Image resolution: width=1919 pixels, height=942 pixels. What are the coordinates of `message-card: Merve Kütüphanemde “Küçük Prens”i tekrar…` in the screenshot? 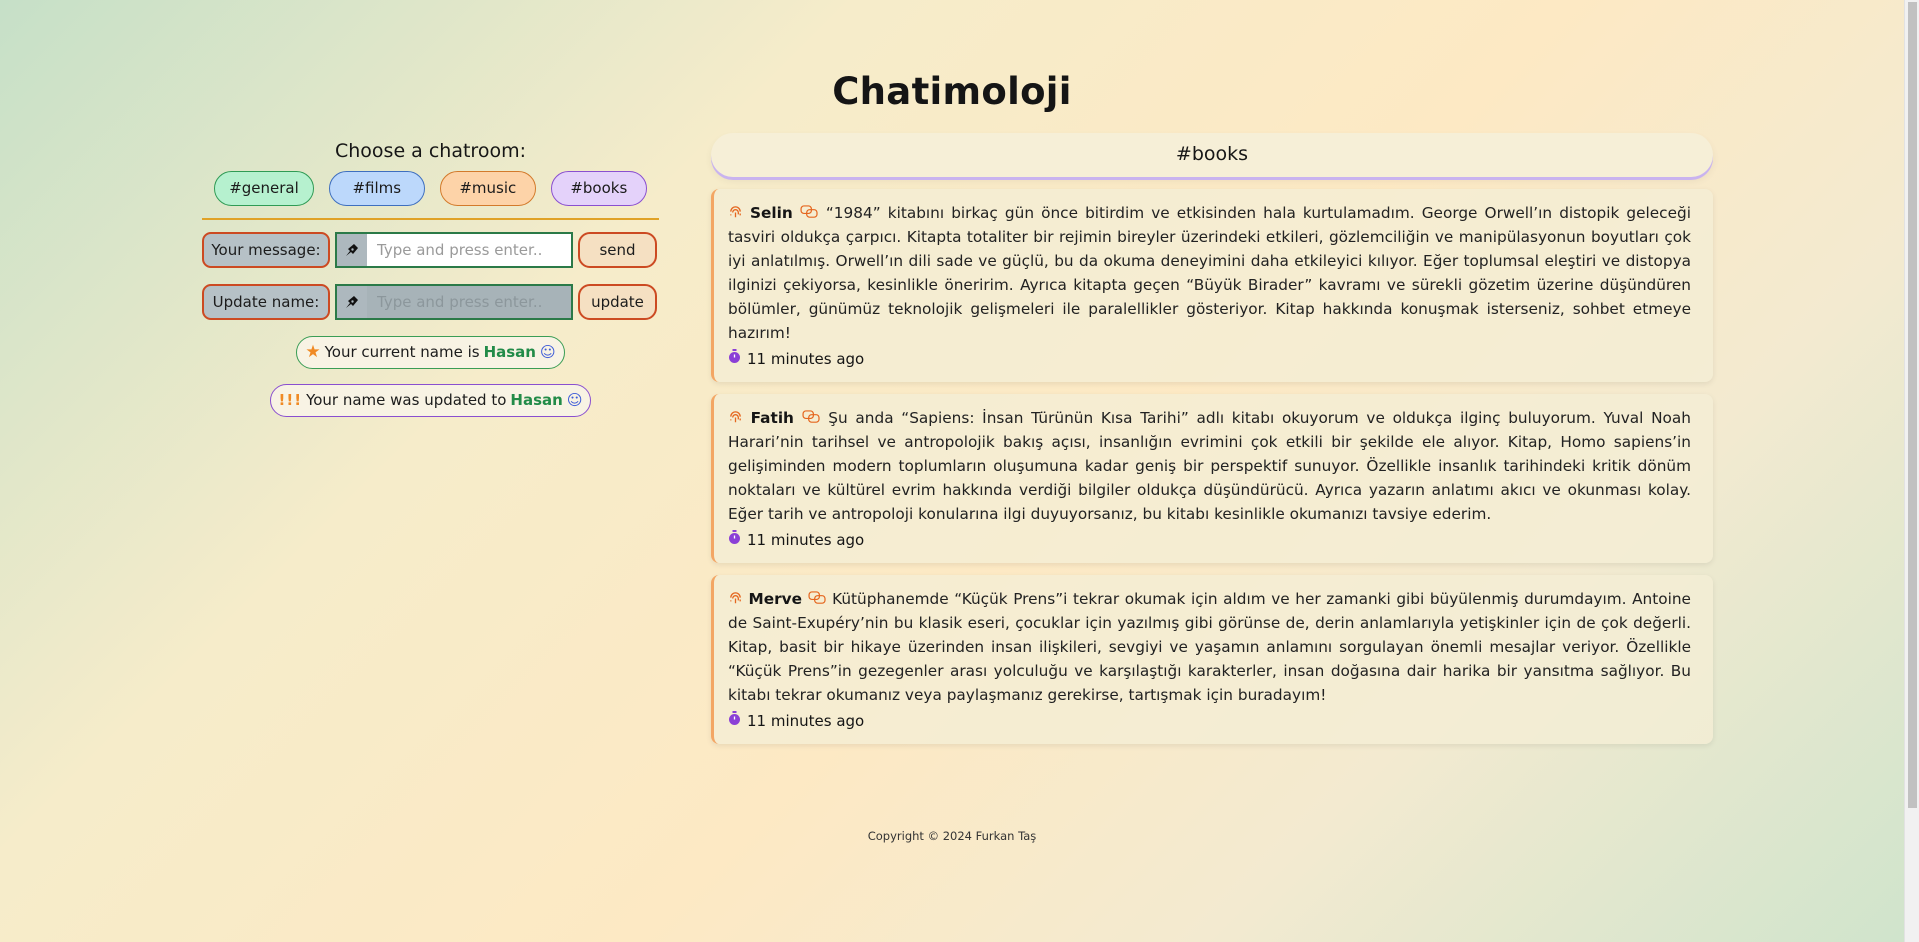 It's located at (1212, 659).